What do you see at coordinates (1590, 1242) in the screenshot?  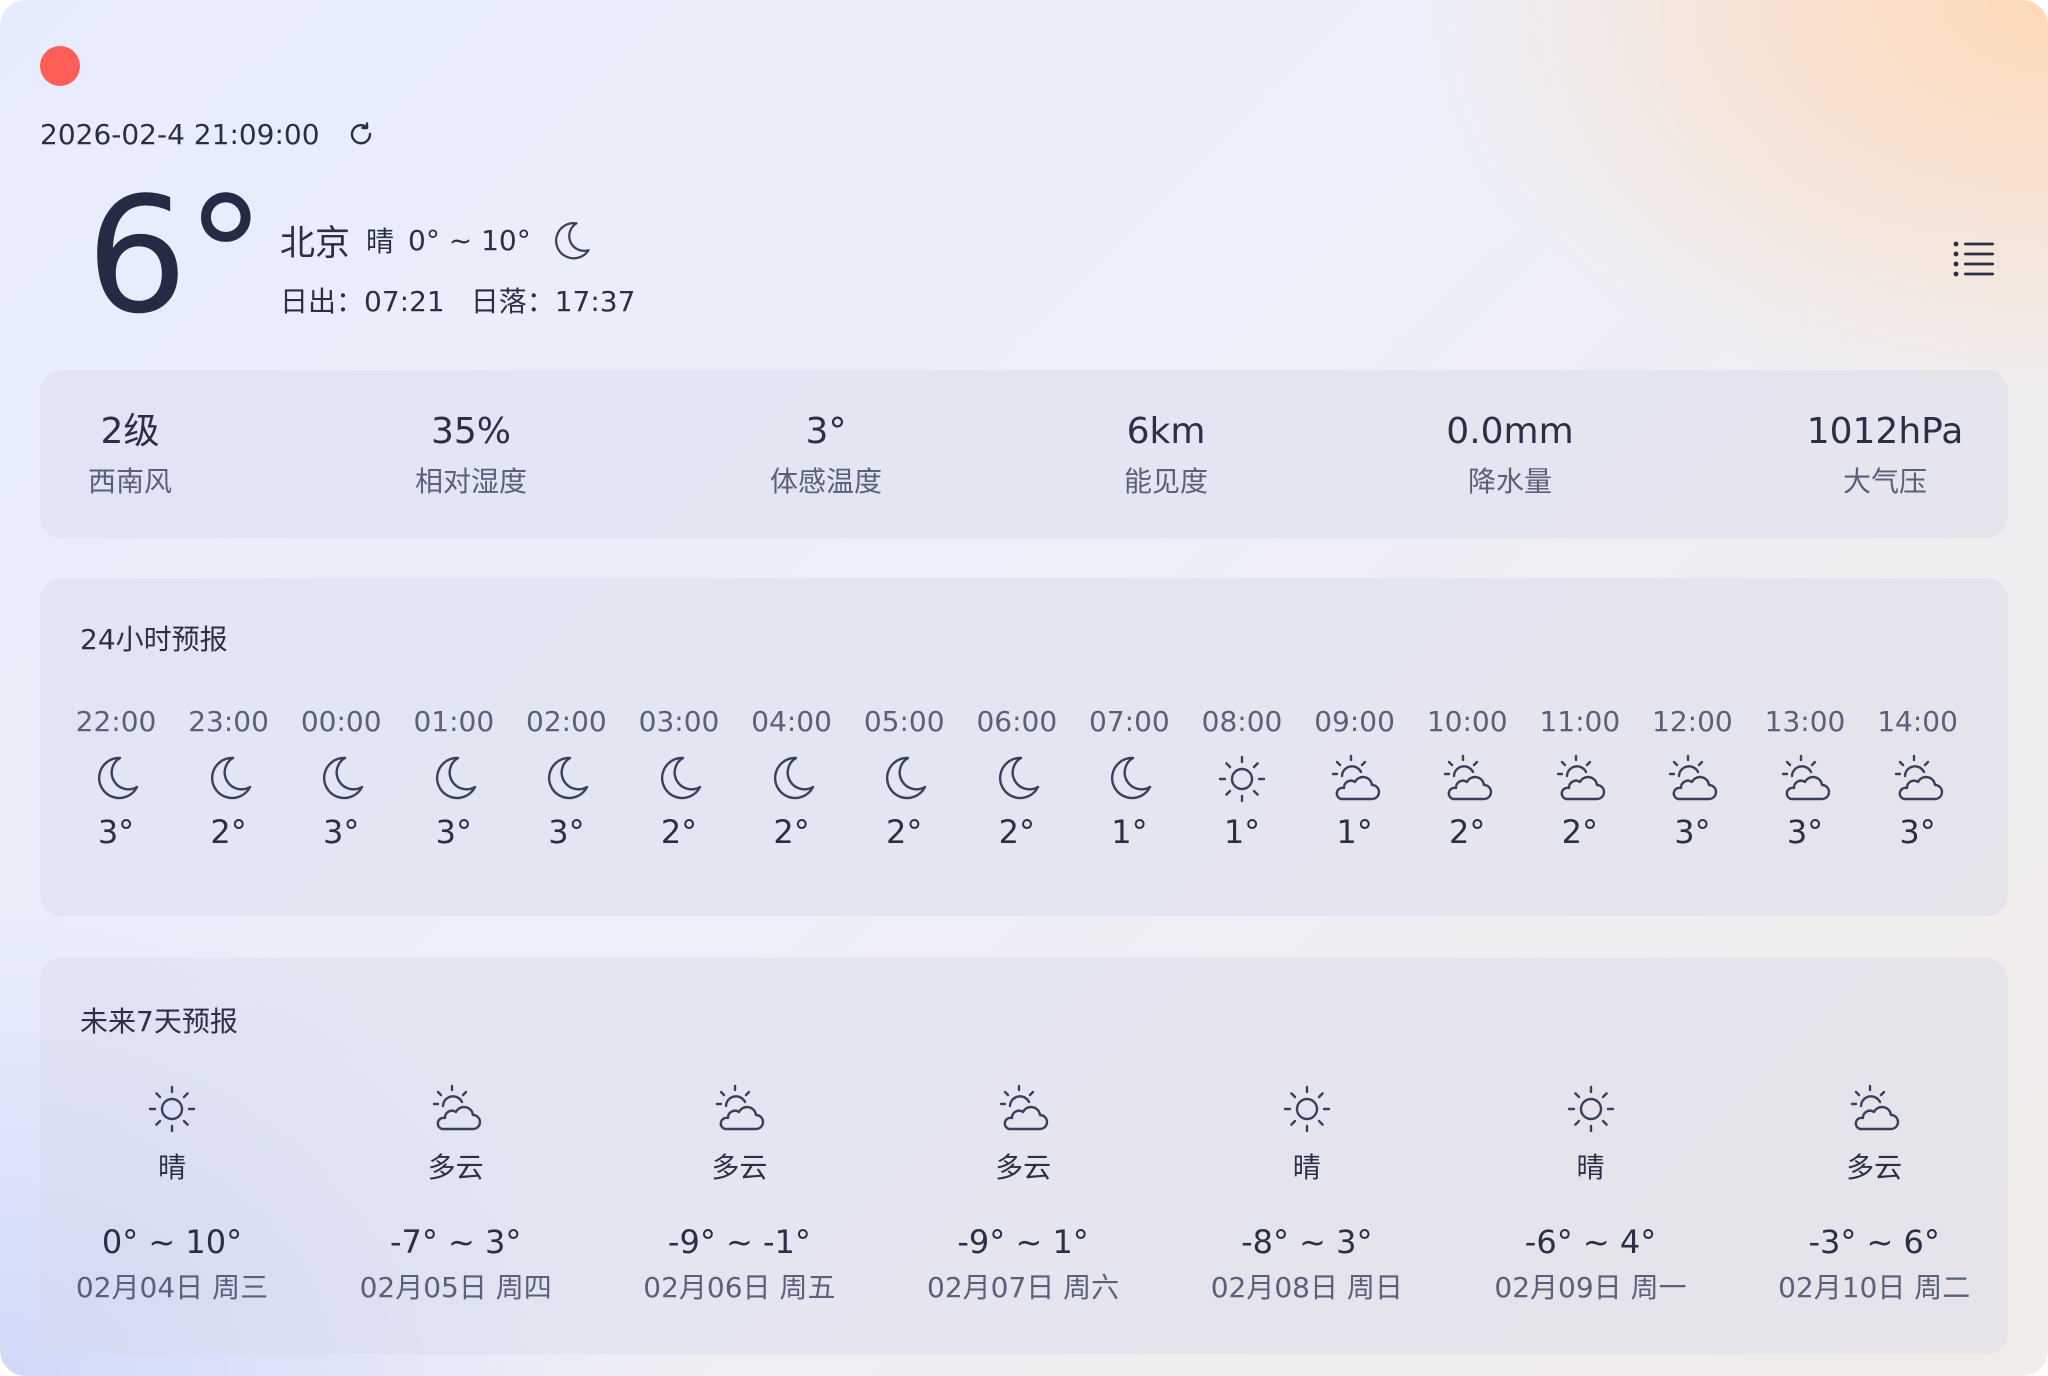 I see `day-temp-range: -6° ~ 4°` at bounding box center [1590, 1242].